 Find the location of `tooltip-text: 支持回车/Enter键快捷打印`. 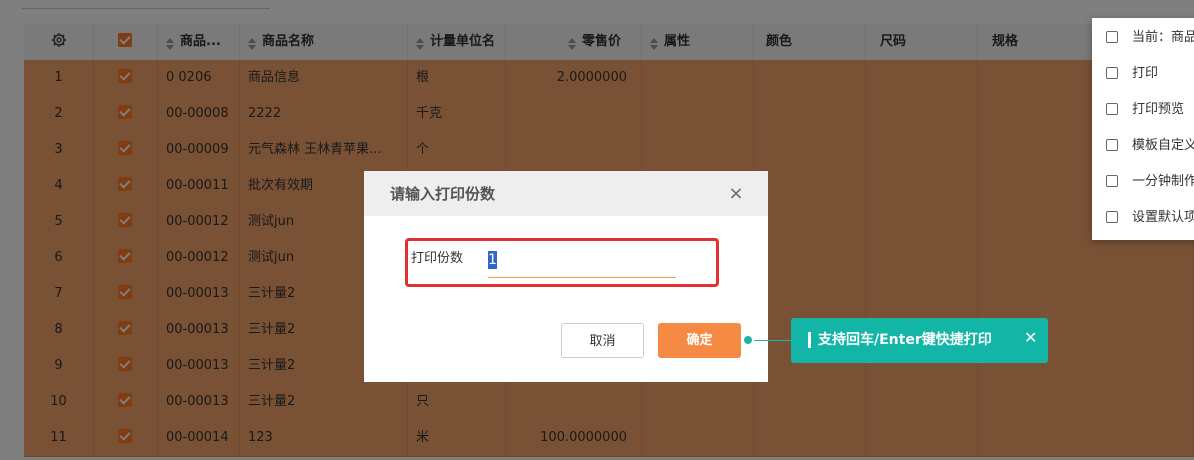

tooltip-text: 支持回车/Enter键快捷打印 is located at coordinates (905, 340).